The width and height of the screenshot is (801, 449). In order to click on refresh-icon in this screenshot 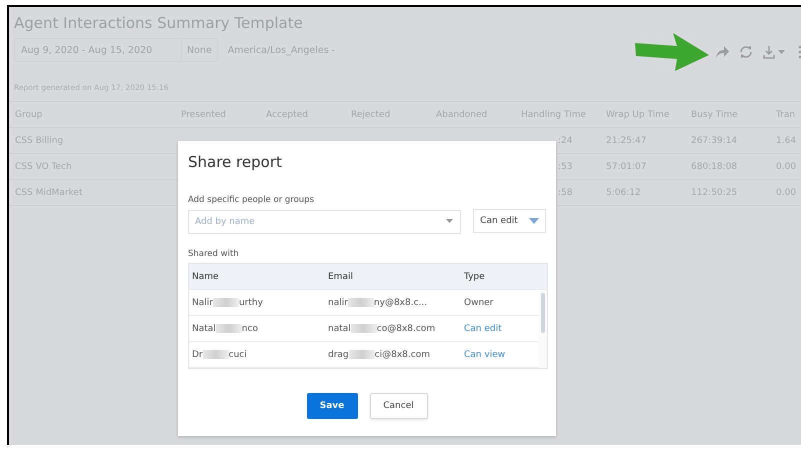, I will do `click(746, 52)`.